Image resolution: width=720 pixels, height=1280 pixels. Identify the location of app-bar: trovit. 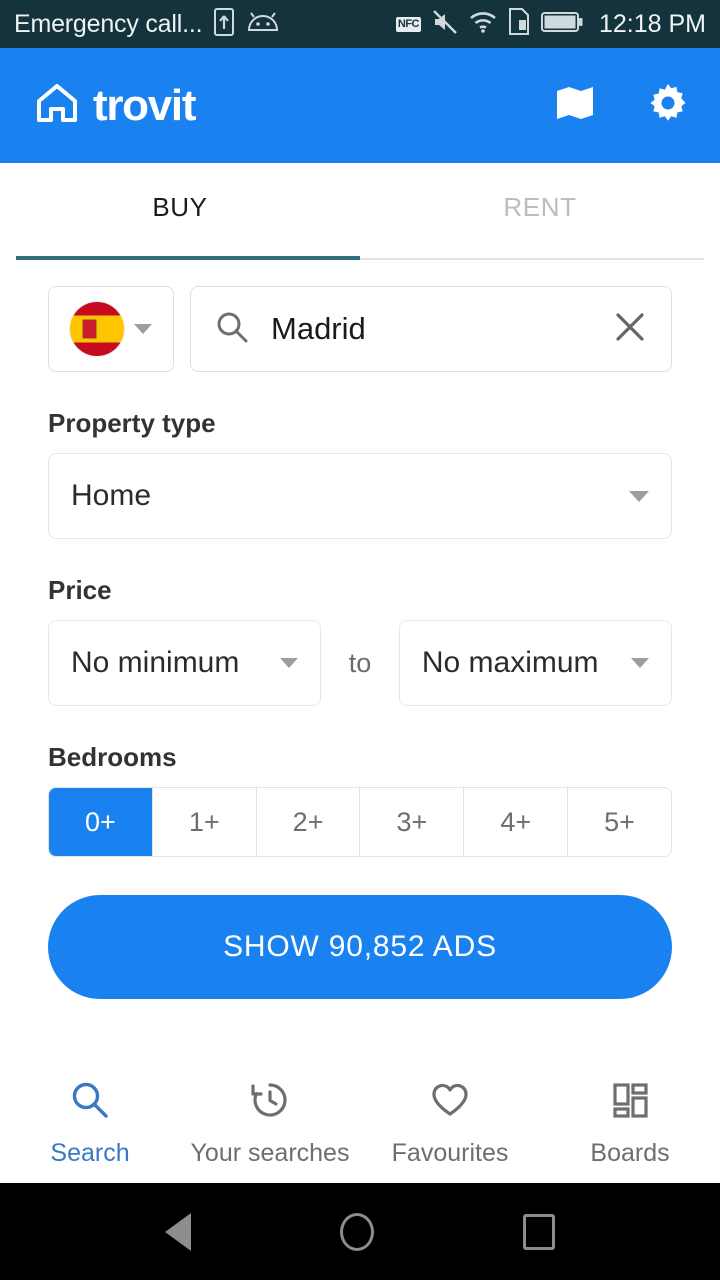
(360, 105).